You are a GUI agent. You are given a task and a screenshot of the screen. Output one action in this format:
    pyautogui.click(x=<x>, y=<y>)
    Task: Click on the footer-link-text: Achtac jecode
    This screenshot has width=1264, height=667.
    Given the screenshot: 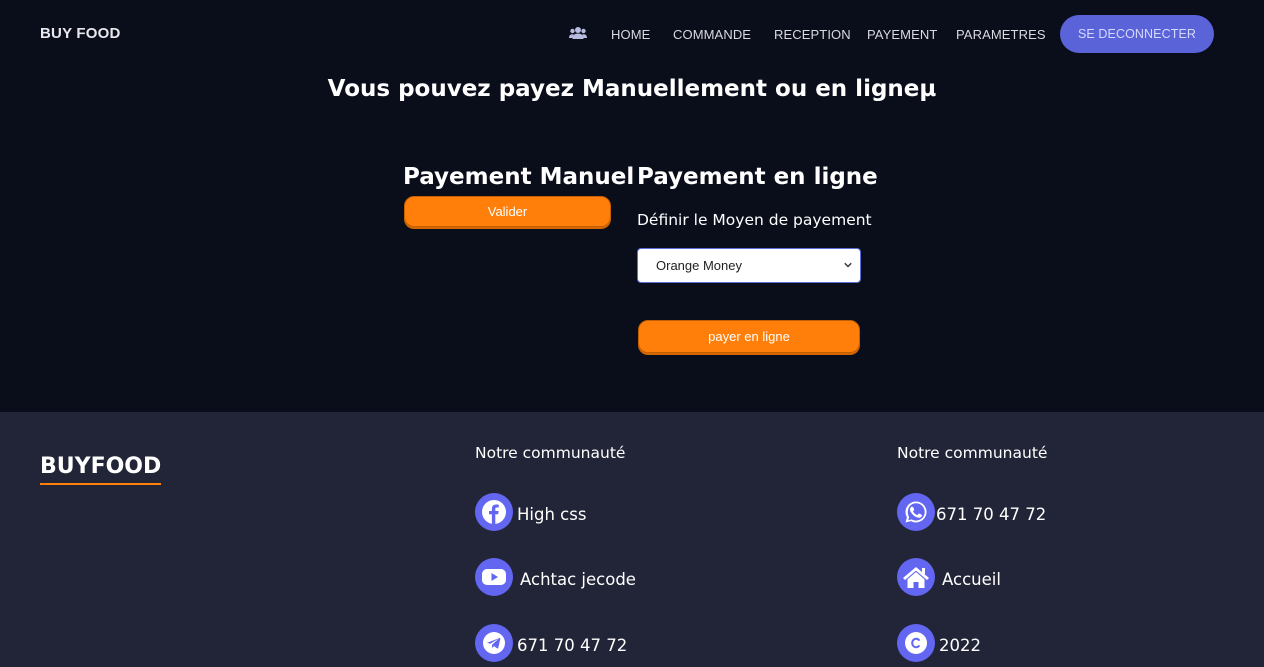 What is the action you would take?
    pyautogui.click(x=578, y=579)
    